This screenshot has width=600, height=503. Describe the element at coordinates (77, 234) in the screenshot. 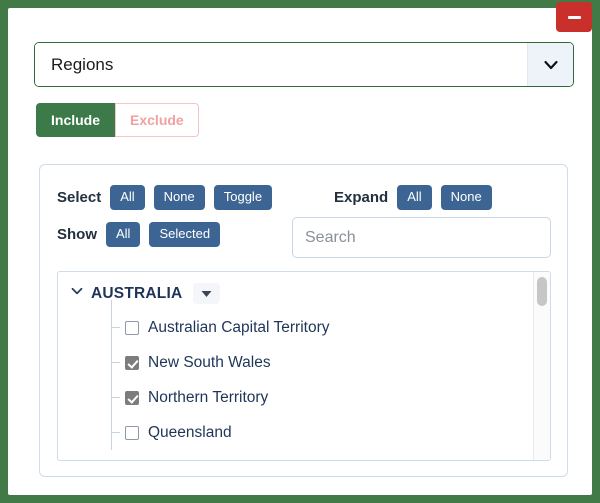

I see `show-label: Show` at that location.